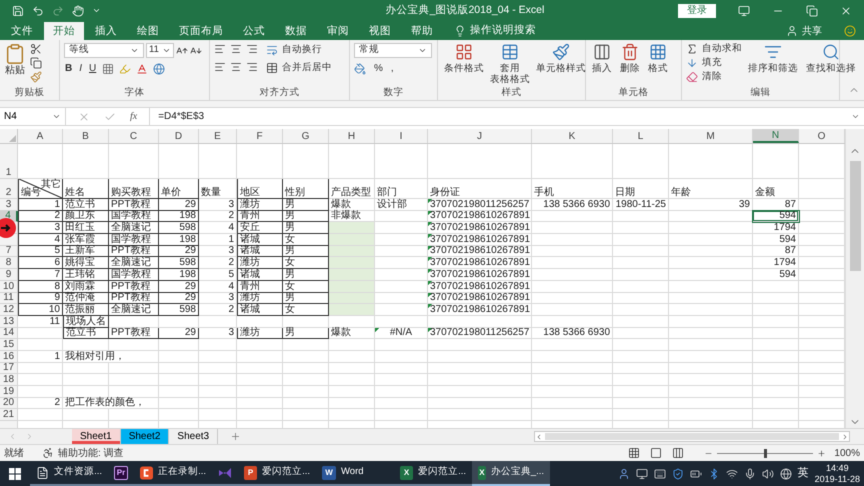 Image resolution: width=864 pixels, height=486 pixels. What do you see at coordinates (36, 63) in the screenshot?
I see `copy-icon` at bounding box center [36, 63].